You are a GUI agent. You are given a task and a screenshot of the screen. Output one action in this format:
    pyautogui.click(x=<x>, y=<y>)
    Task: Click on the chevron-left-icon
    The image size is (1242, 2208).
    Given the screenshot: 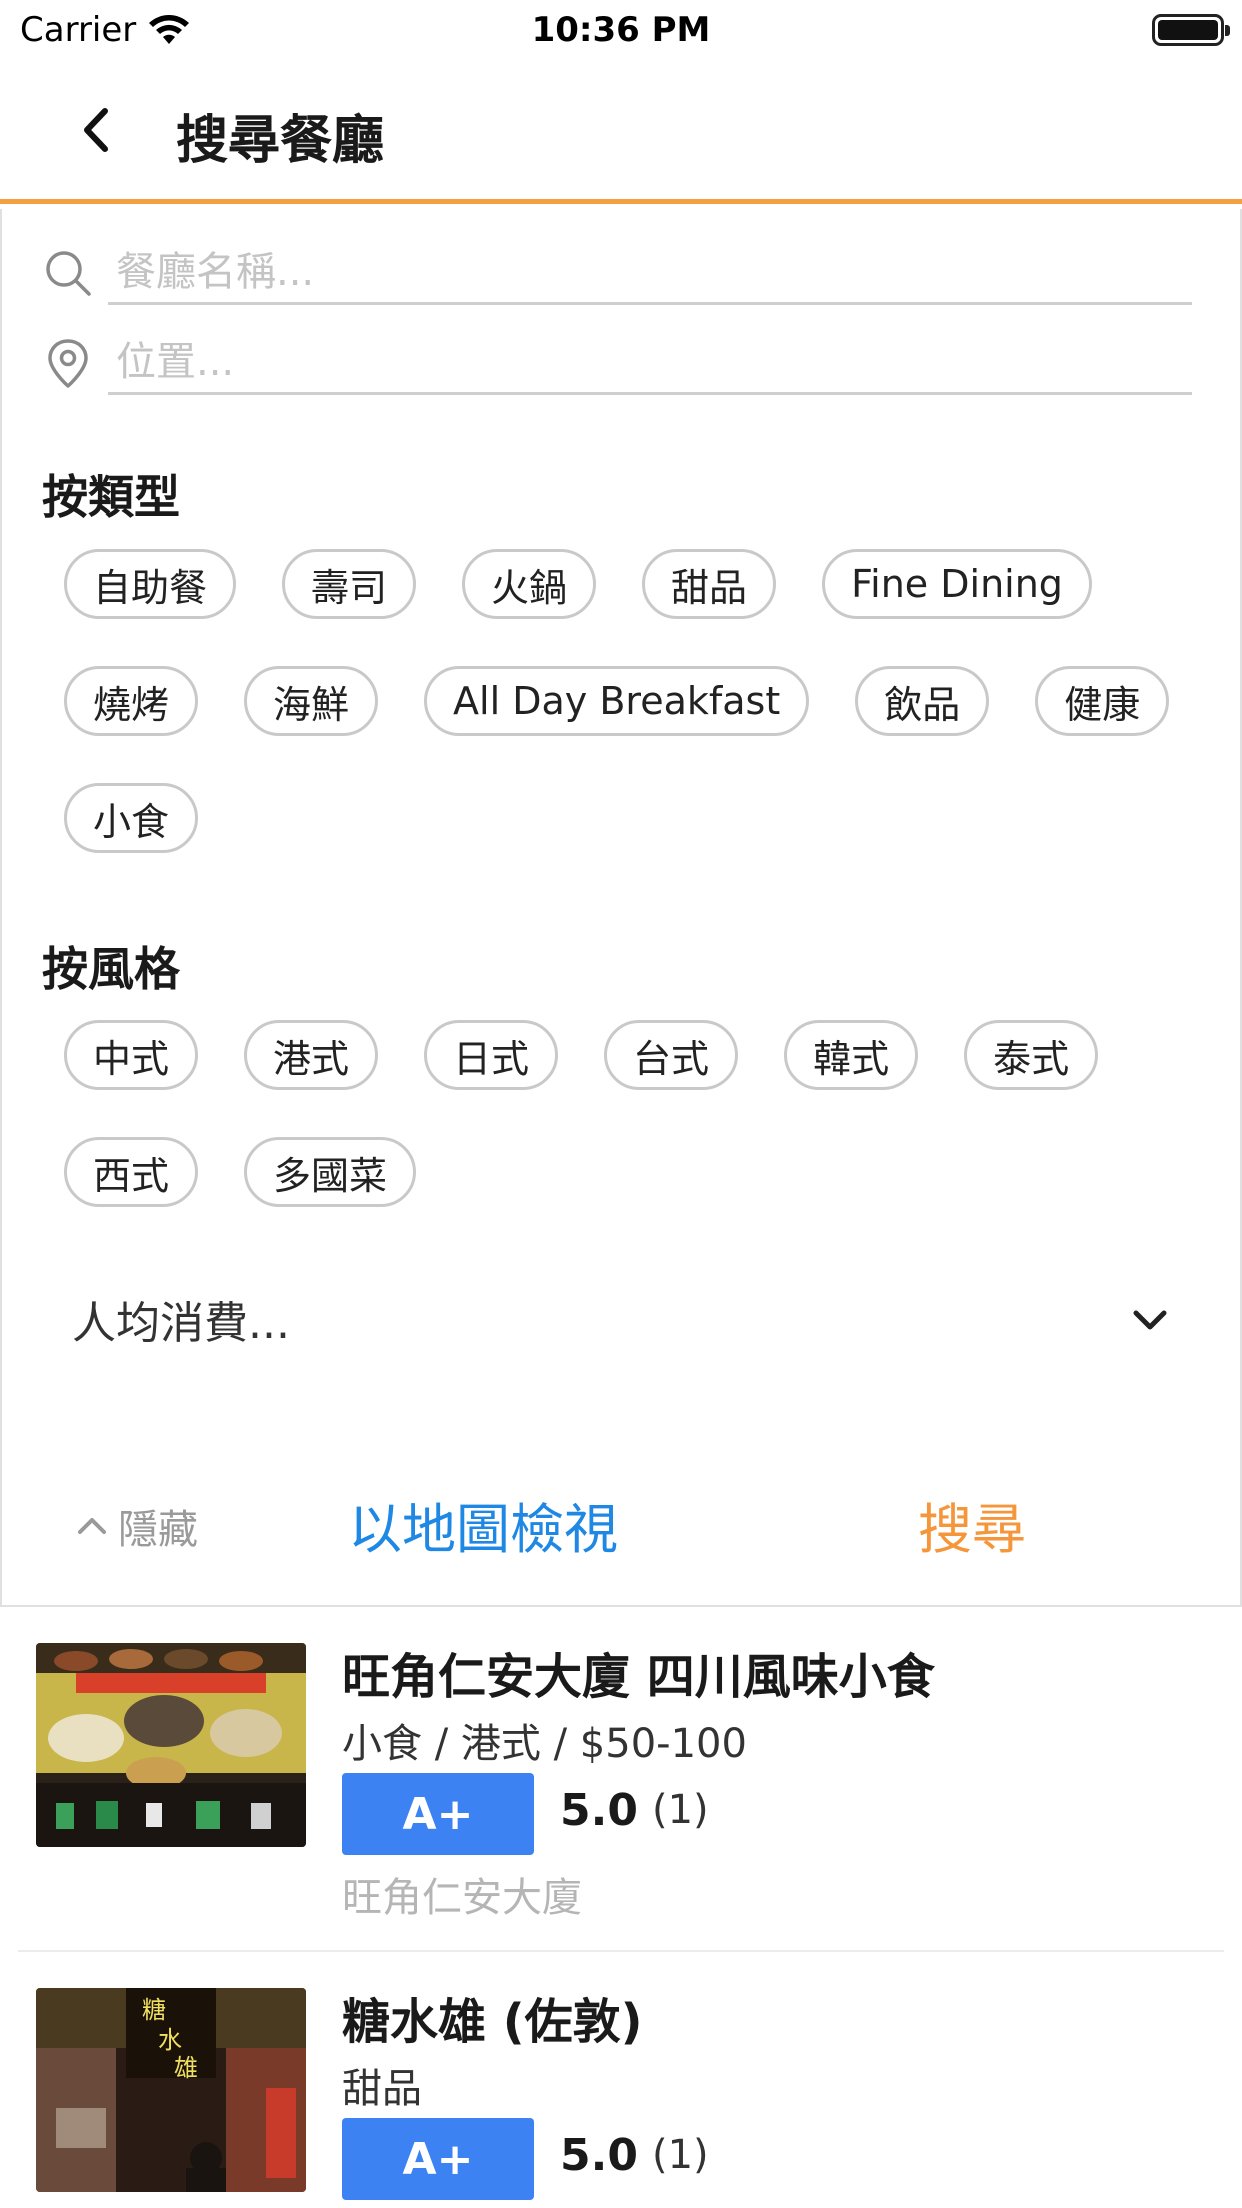 What is the action you would take?
    pyautogui.click(x=96, y=130)
    